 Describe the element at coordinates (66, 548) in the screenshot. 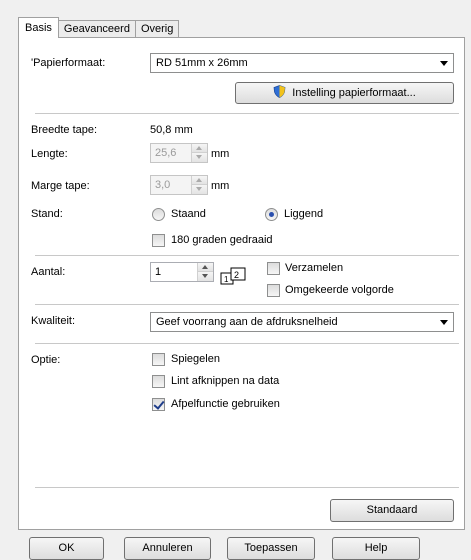

I see `ok-button: OK` at that location.